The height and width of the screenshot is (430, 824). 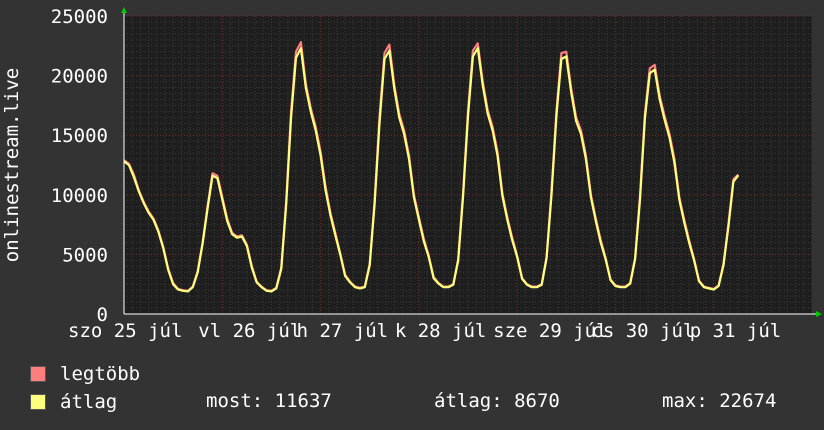 What do you see at coordinates (736, 331) in the screenshot?
I see `x-tick-label: p 31 júl` at bounding box center [736, 331].